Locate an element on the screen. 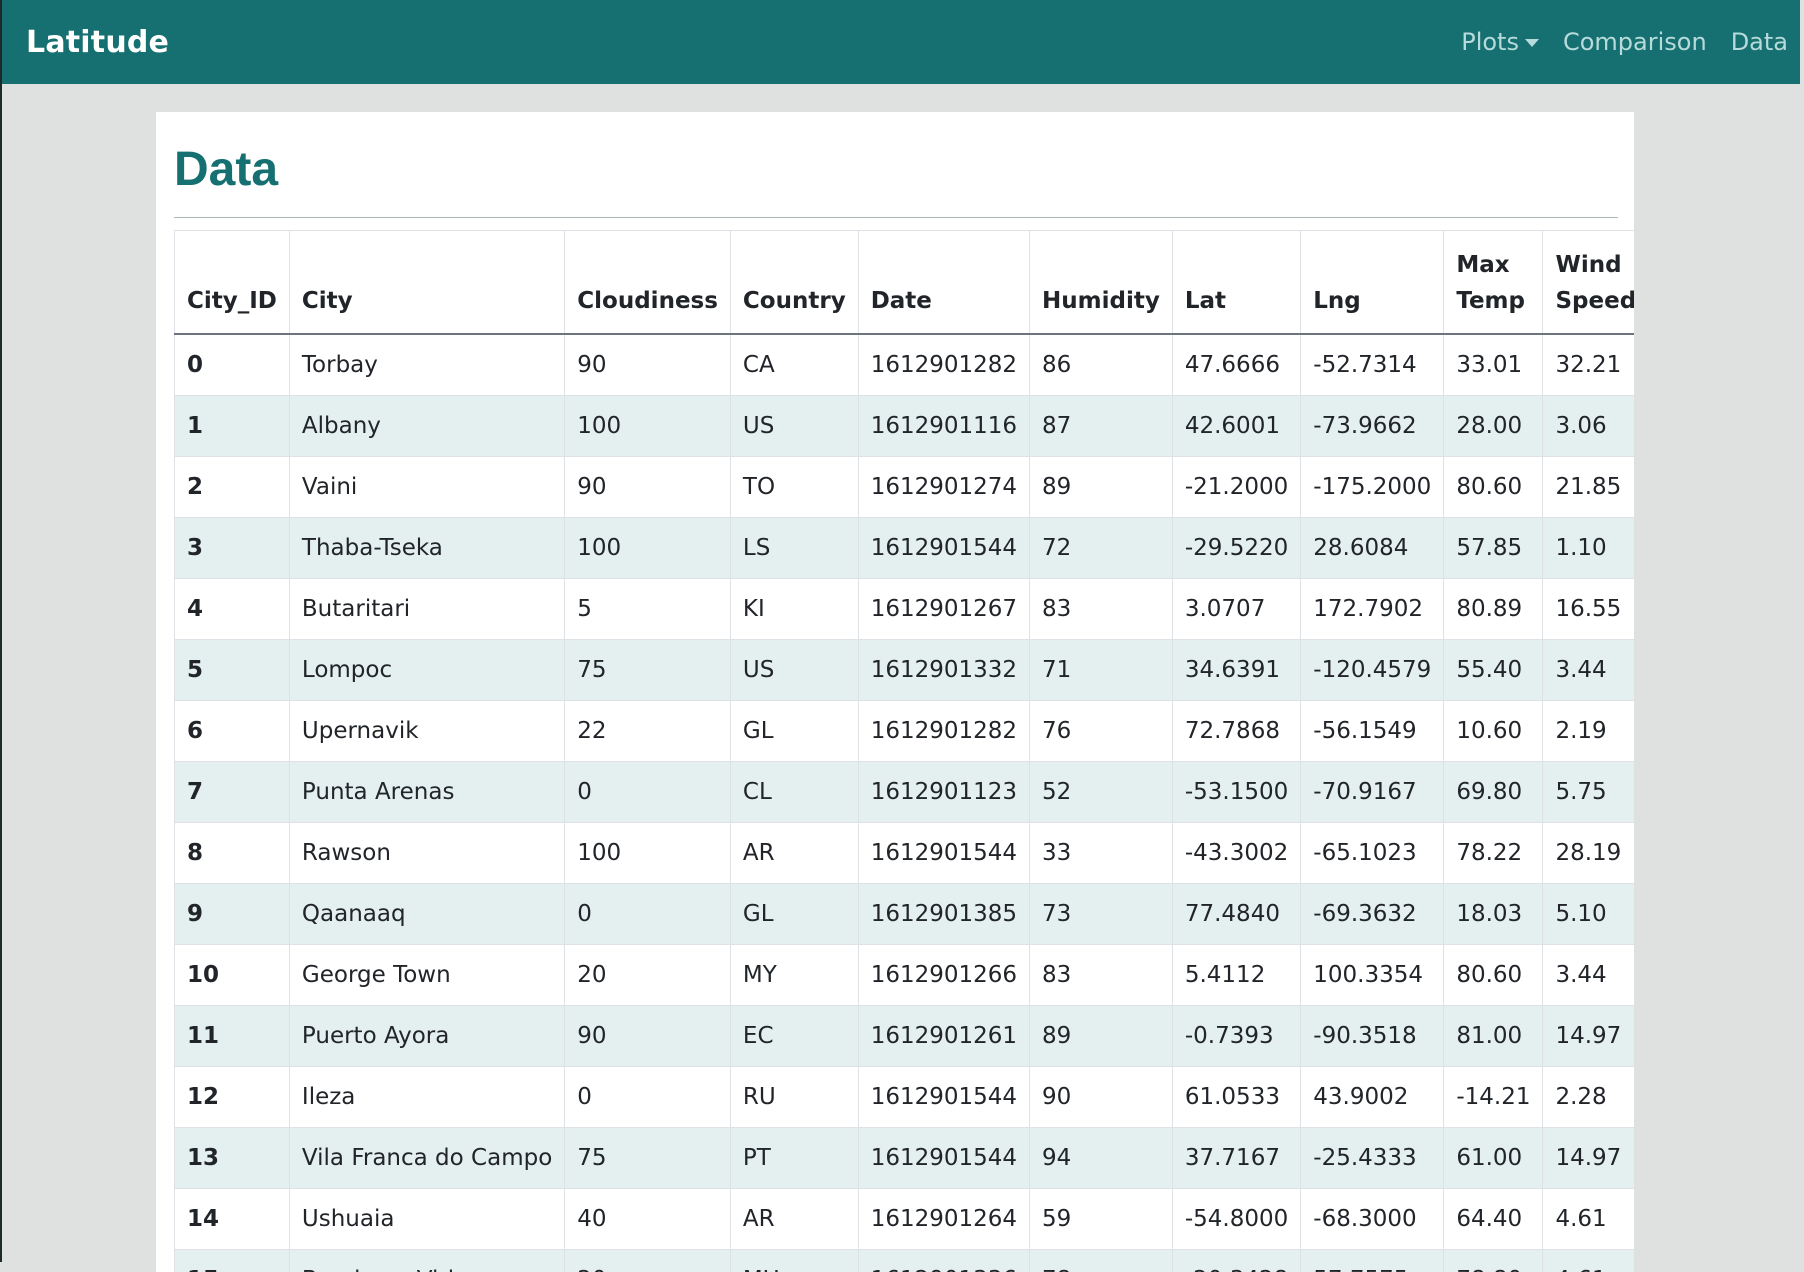  table-cell: -21.2000 is located at coordinates (1236, 487).